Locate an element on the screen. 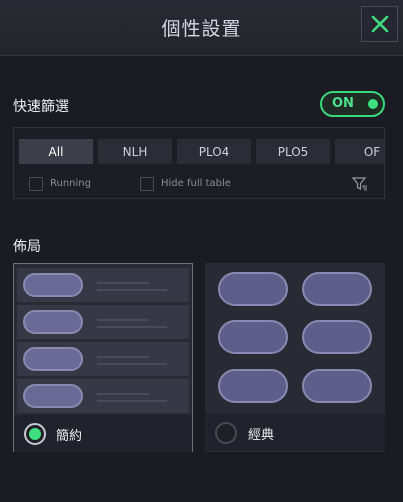  quick-filter-toggle: ON is located at coordinates (352, 104).